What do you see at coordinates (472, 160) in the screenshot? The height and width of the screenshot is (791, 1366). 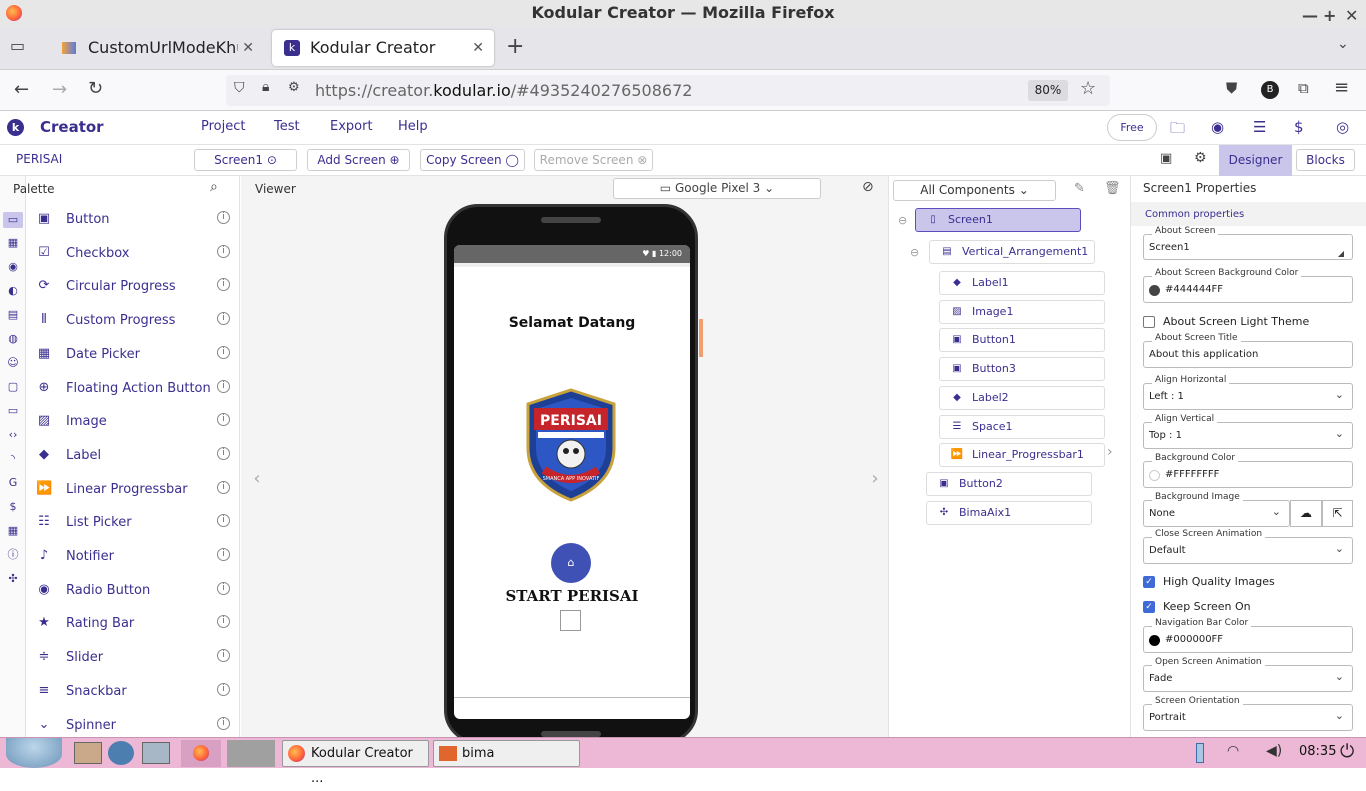 I see `copy-screen-button: Copy Screen ◯` at bounding box center [472, 160].